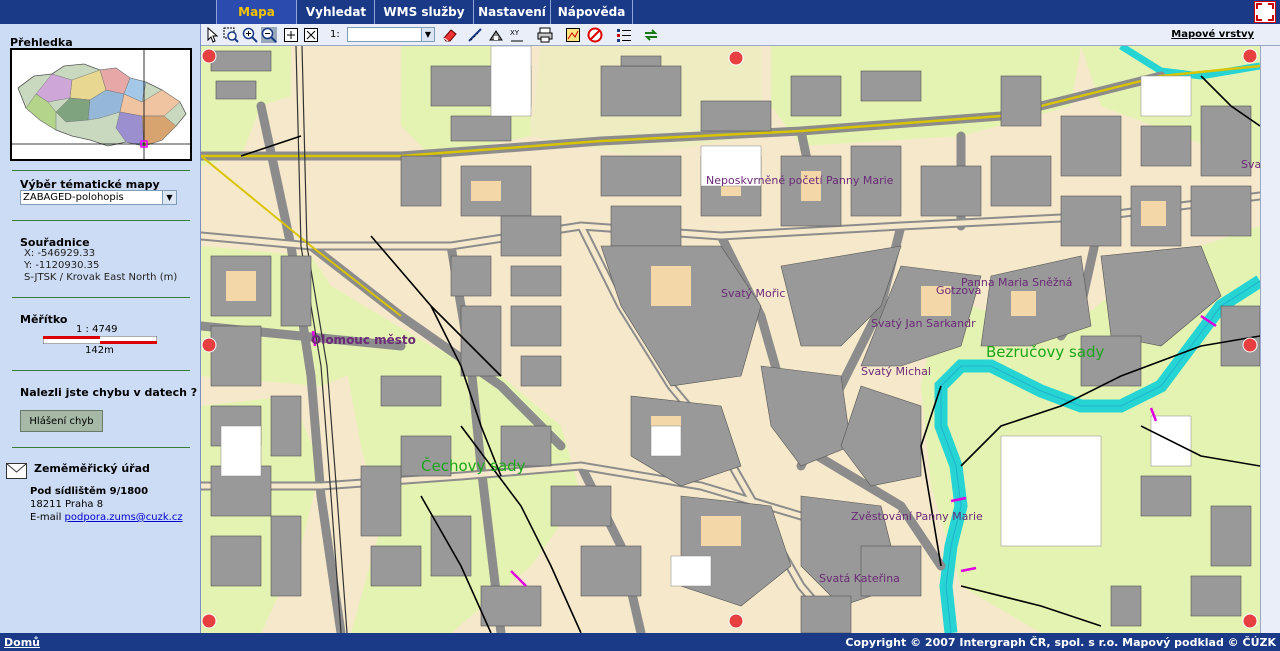 This screenshot has width=1280, height=651. I want to click on office-city: 18211 Praha 8, so click(67, 504).